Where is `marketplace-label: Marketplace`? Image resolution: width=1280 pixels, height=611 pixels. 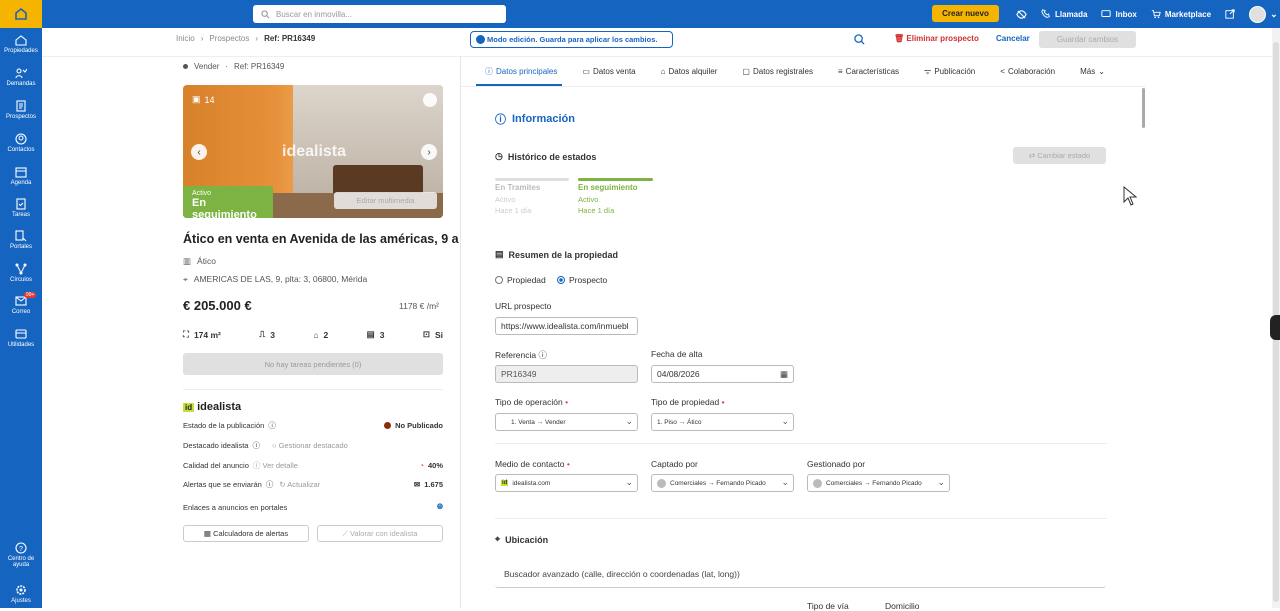
marketplace-label: Marketplace is located at coordinates (1188, 14).